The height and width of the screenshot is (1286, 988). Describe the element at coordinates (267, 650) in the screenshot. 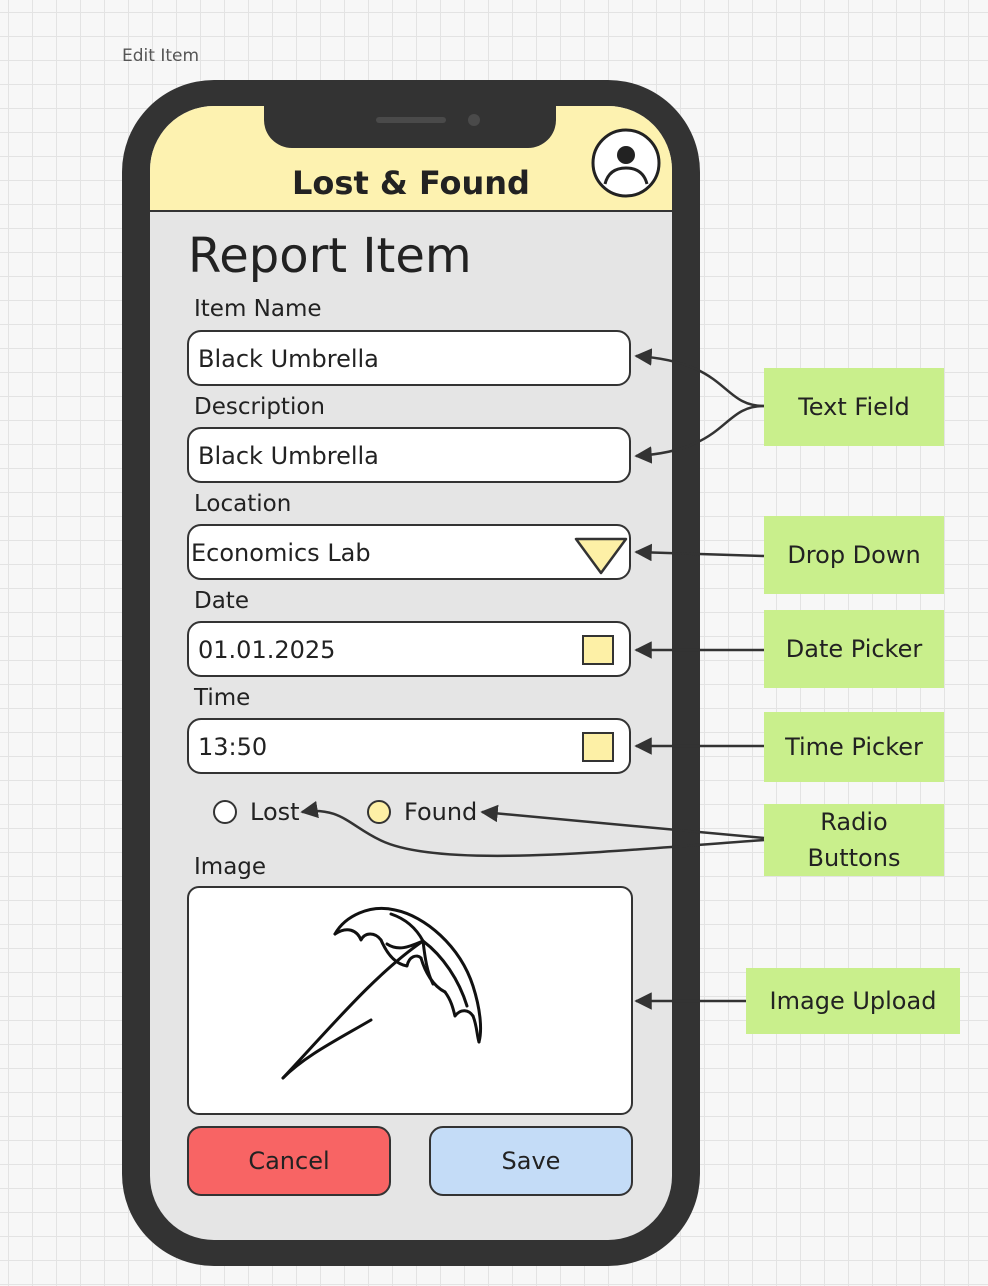

I see `date-value: 01.01.2025` at that location.